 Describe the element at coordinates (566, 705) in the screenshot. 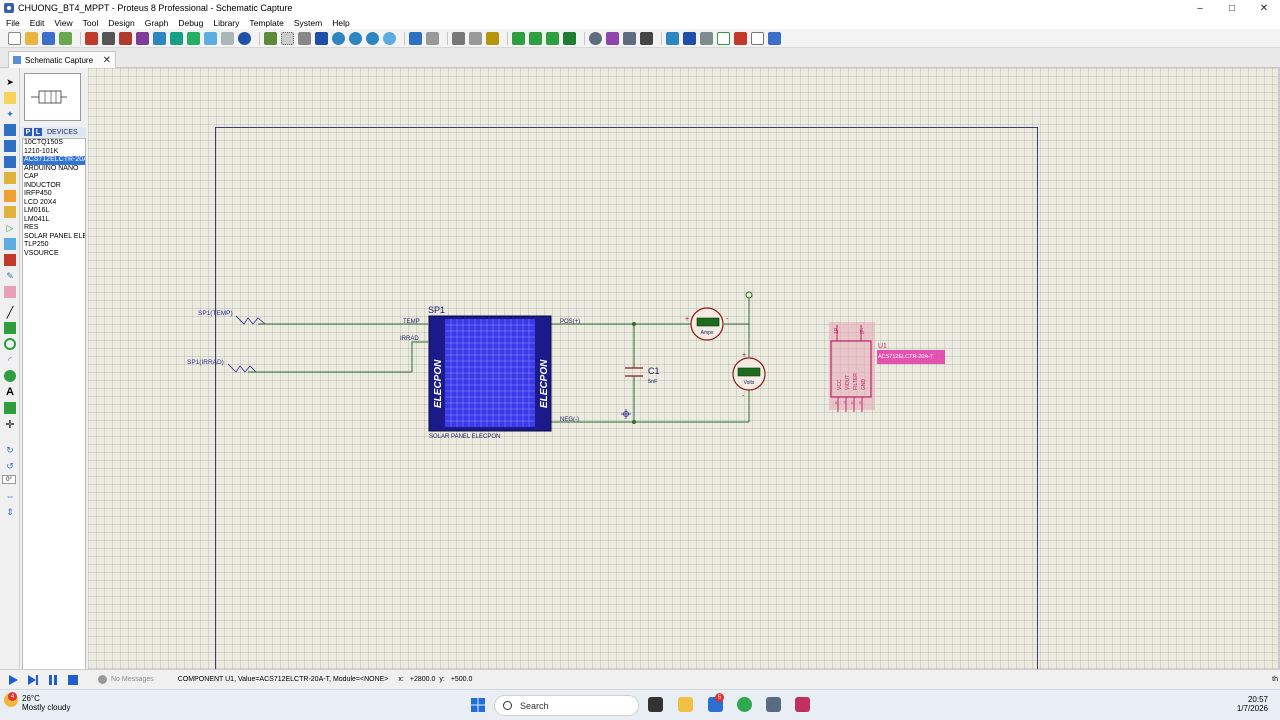

I see `taskbar-search: Search` at that location.